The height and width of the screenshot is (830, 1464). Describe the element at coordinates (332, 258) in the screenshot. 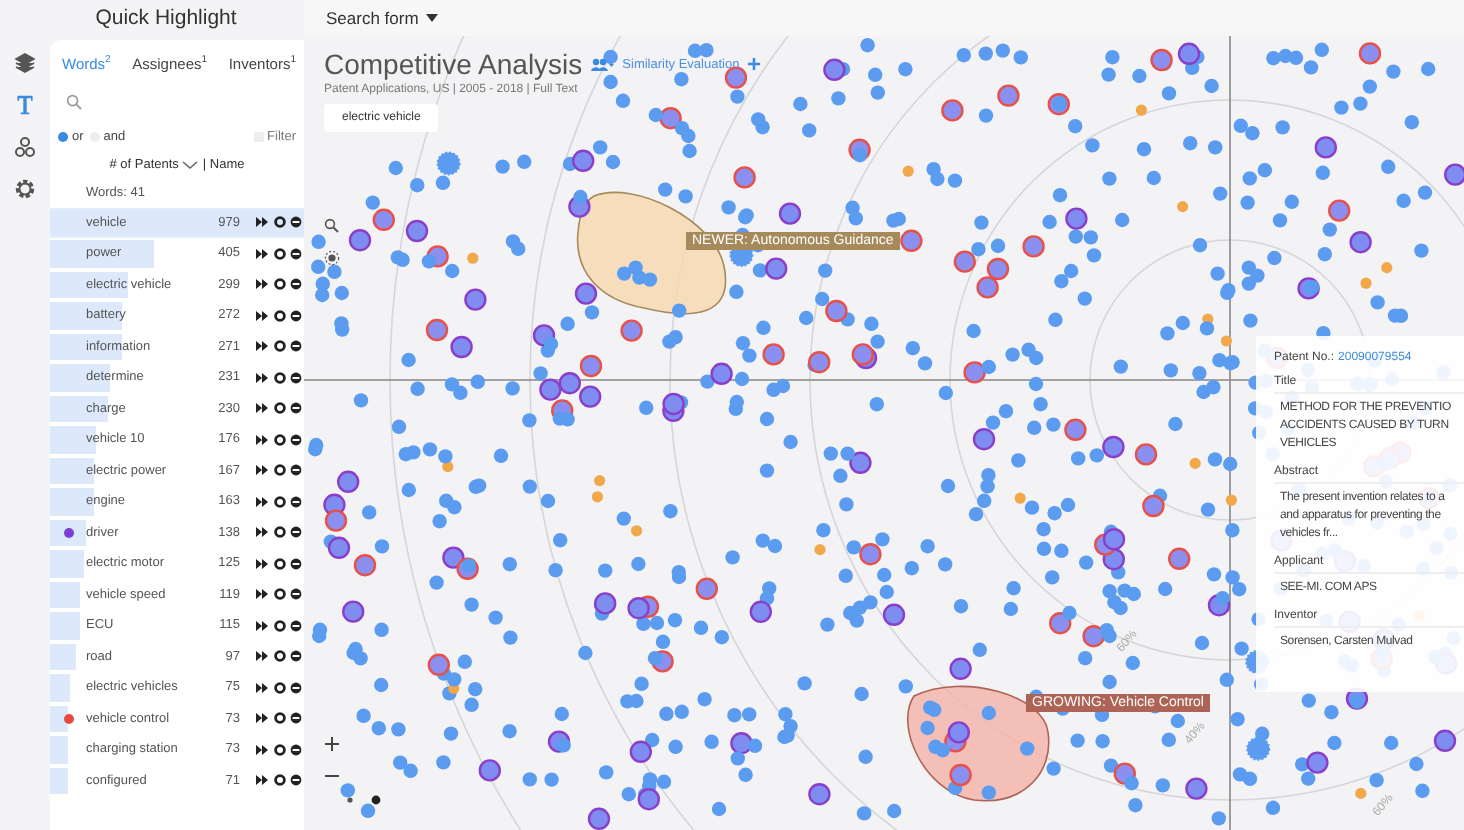

I see `target-icon` at that location.